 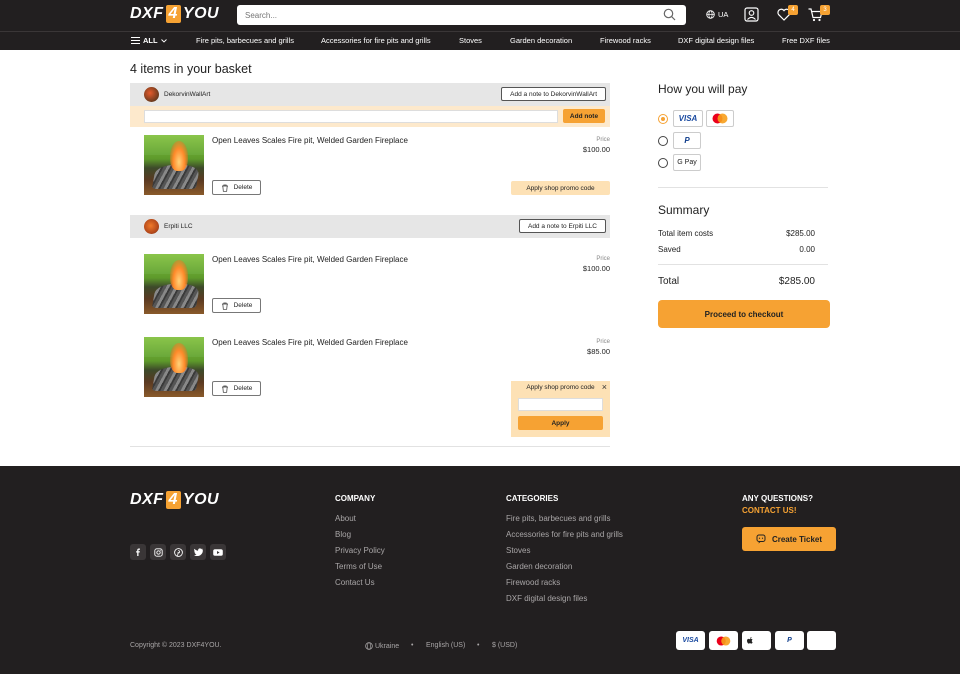 What do you see at coordinates (147, 499) in the screenshot?
I see `logo-text-left: DXF` at bounding box center [147, 499].